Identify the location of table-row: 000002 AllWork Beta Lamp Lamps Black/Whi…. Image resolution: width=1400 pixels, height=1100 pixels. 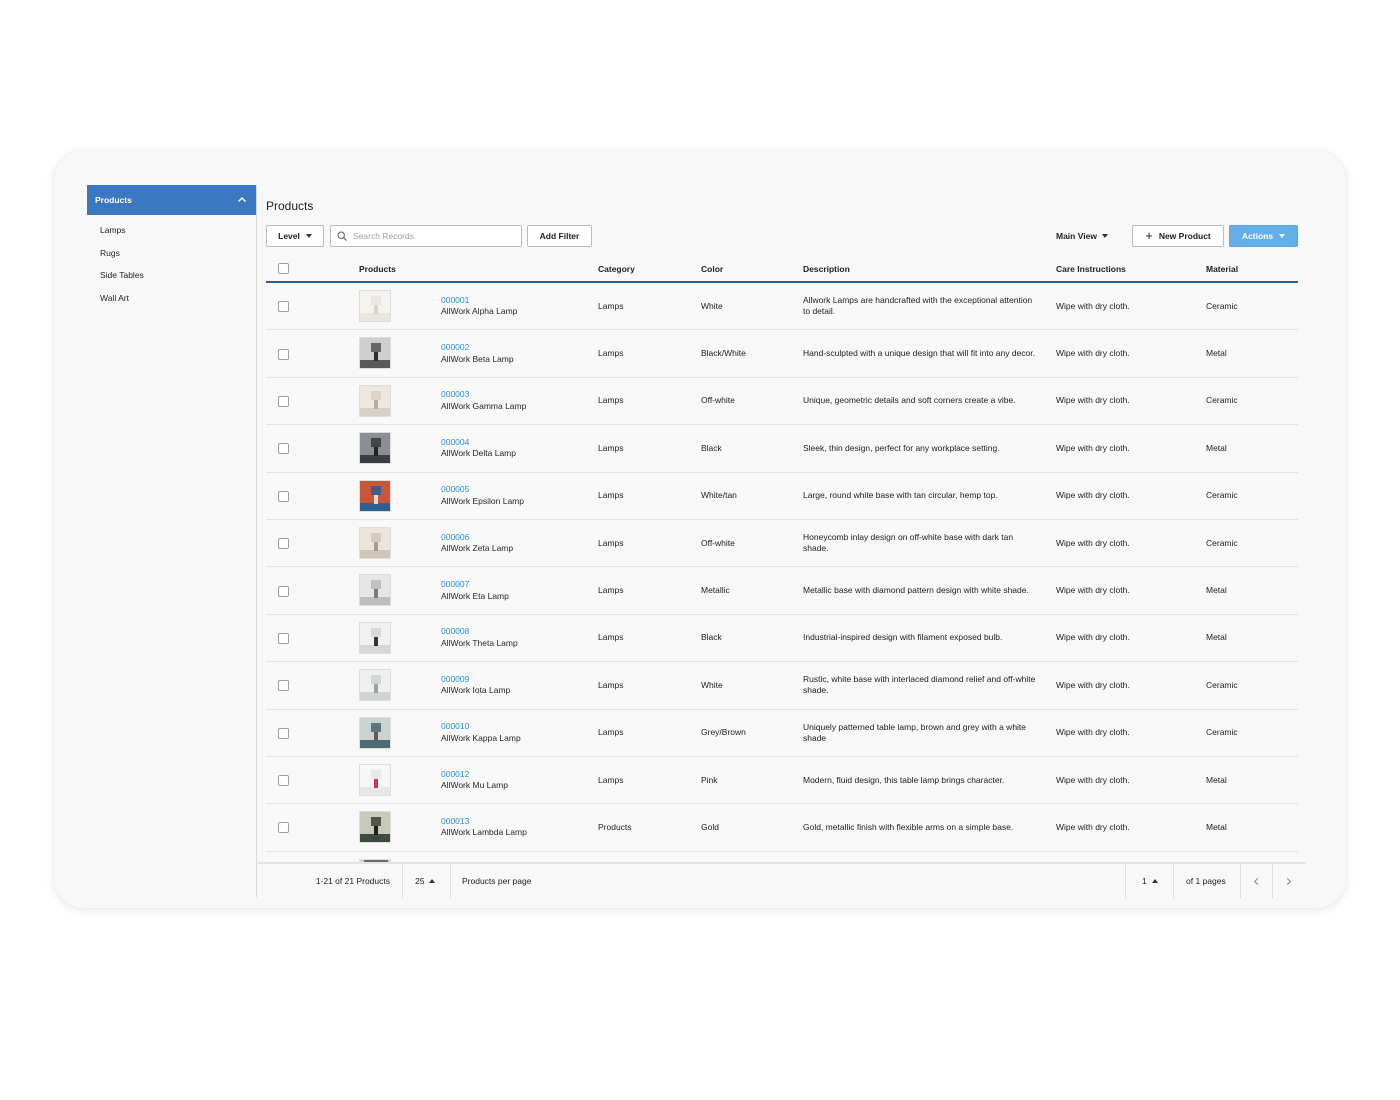
(782, 354).